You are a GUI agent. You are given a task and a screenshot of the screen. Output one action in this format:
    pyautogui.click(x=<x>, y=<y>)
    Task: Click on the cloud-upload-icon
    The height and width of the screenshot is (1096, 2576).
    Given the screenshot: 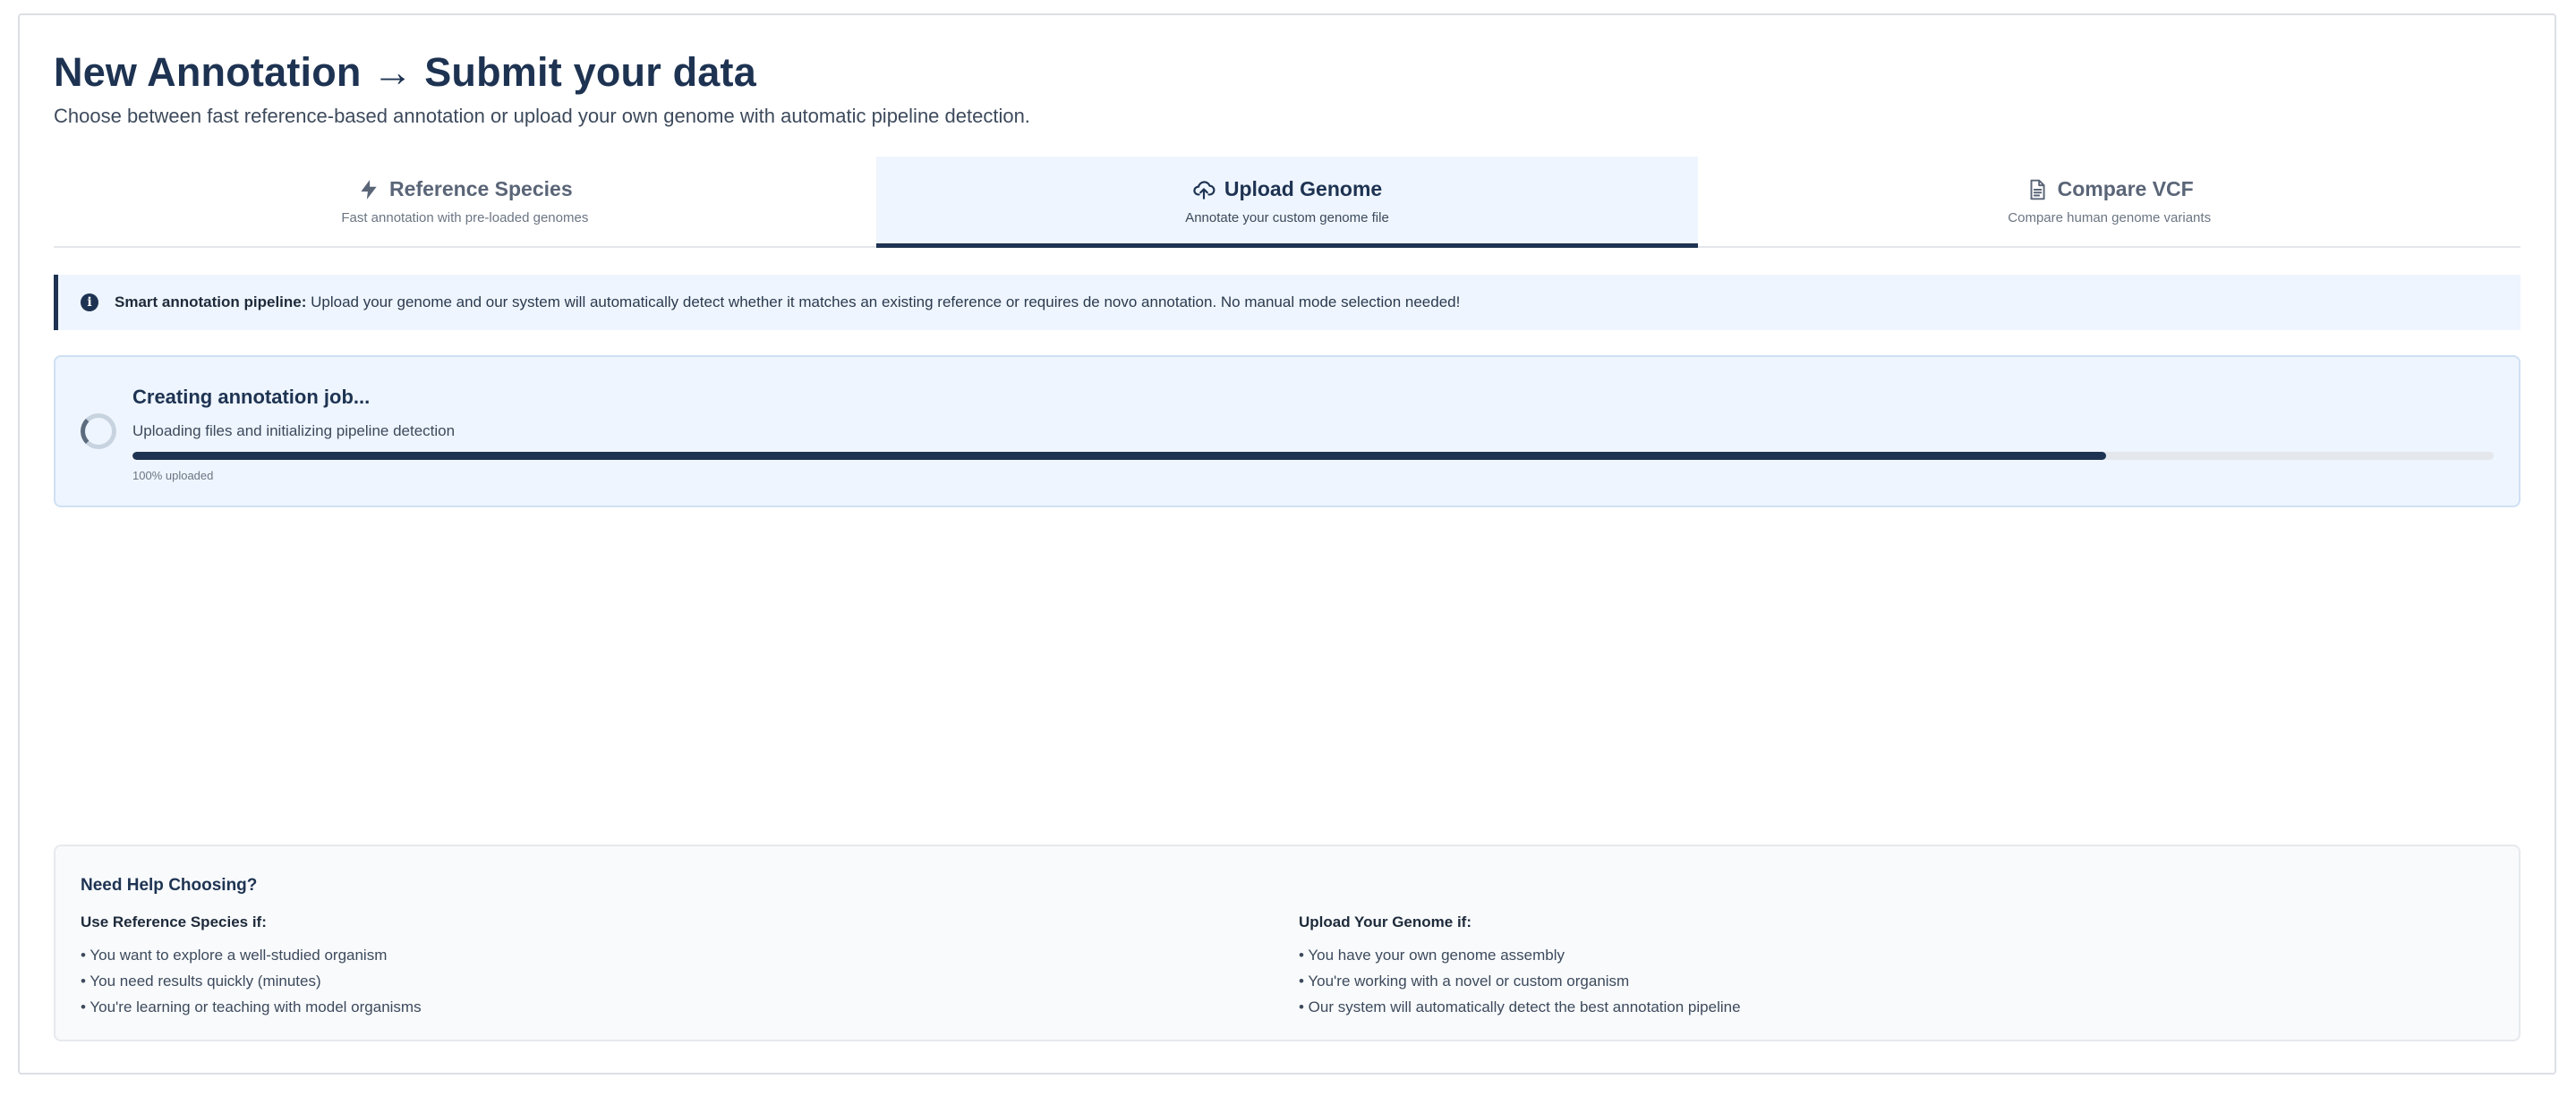 What is the action you would take?
    pyautogui.click(x=1204, y=190)
    